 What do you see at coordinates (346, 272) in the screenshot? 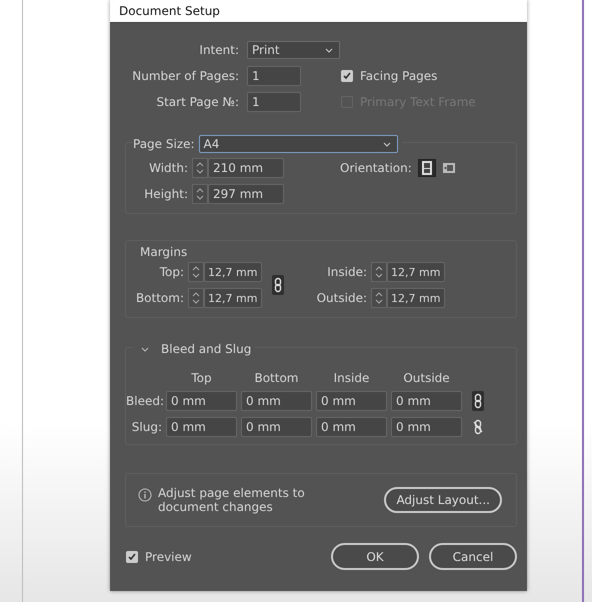
I see `field-label: Inside:` at bounding box center [346, 272].